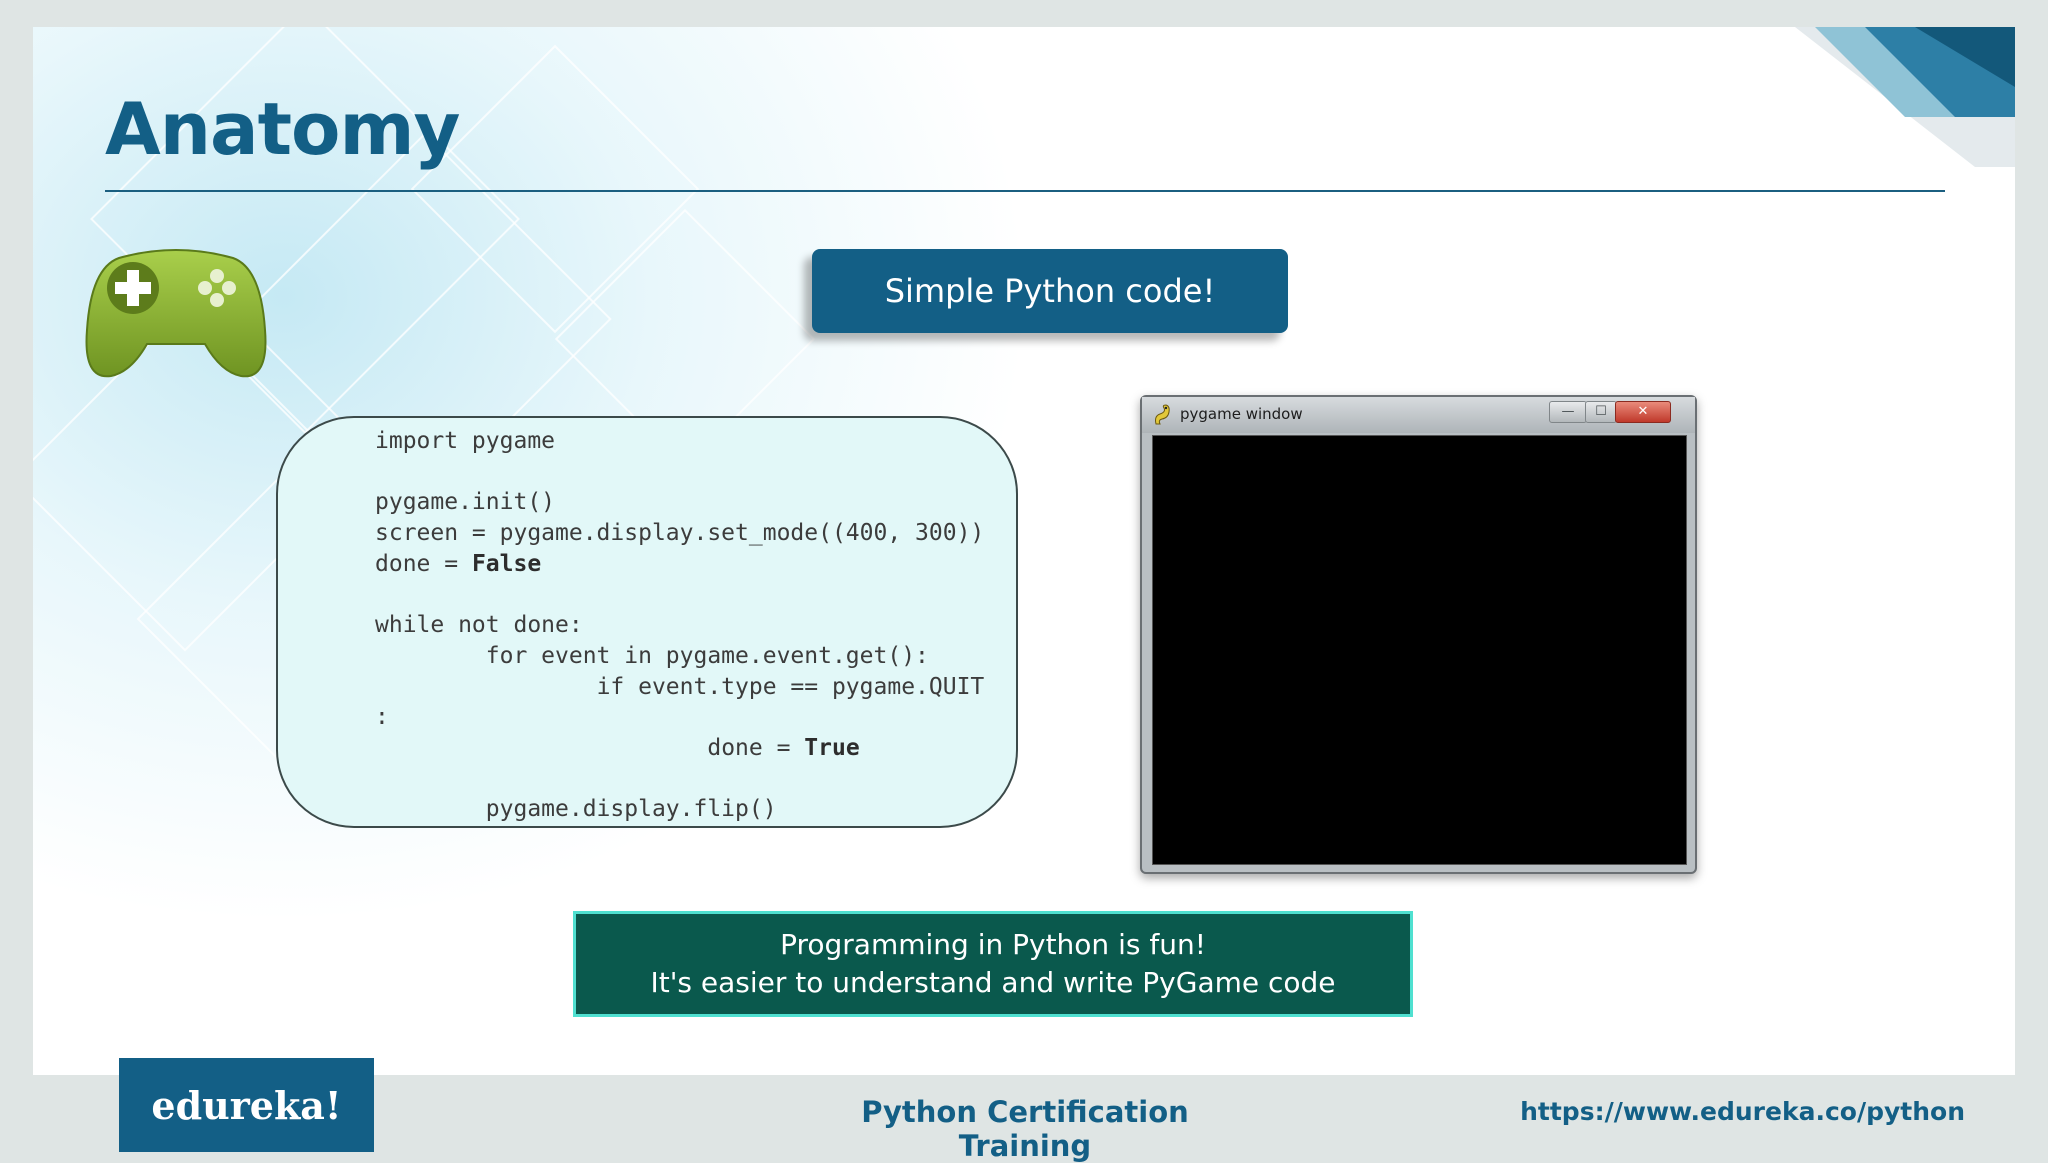  I want to click on brand-logo: edureka!, so click(246, 1105).